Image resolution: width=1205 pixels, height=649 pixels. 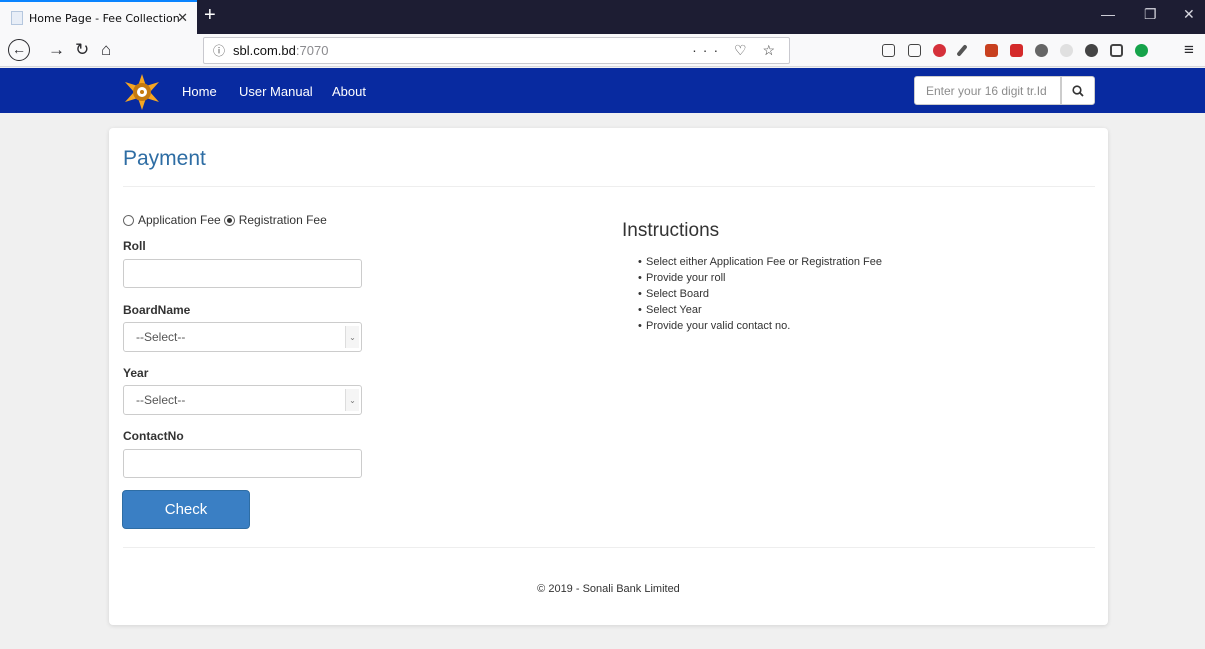 I want to click on restore-icon: ❐, so click(x=1150, y=14).